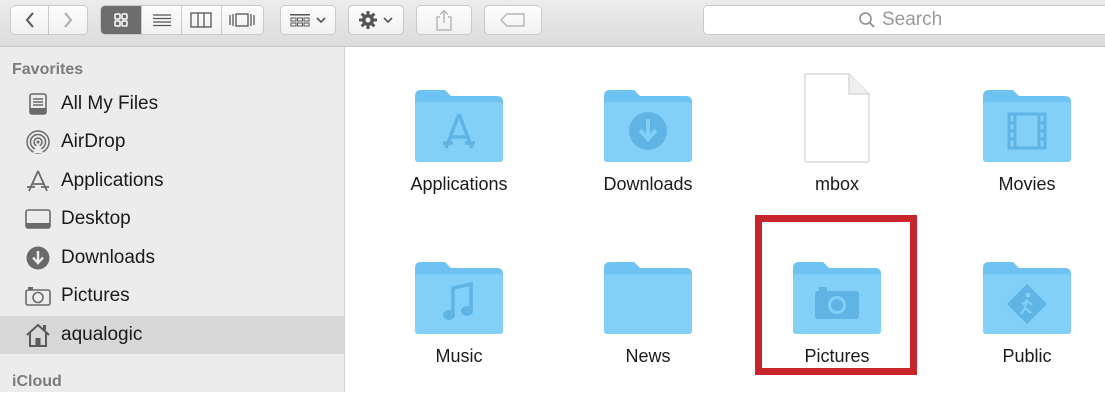 Image resolution: width=1105 pixels, height=400 pixels. Describe the element at coordinates (459, 116) in the screenshot. I see `folder-applications-icon` at that location.